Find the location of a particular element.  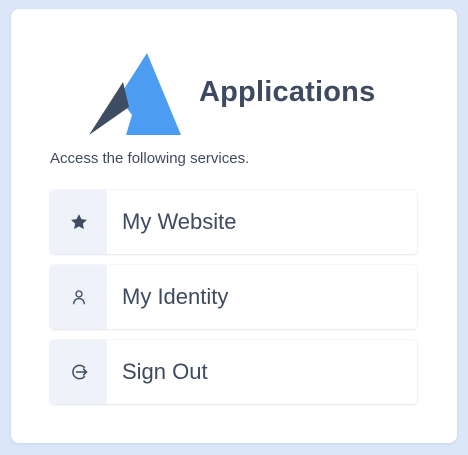

star-icon is located at coordinates (78, 222).